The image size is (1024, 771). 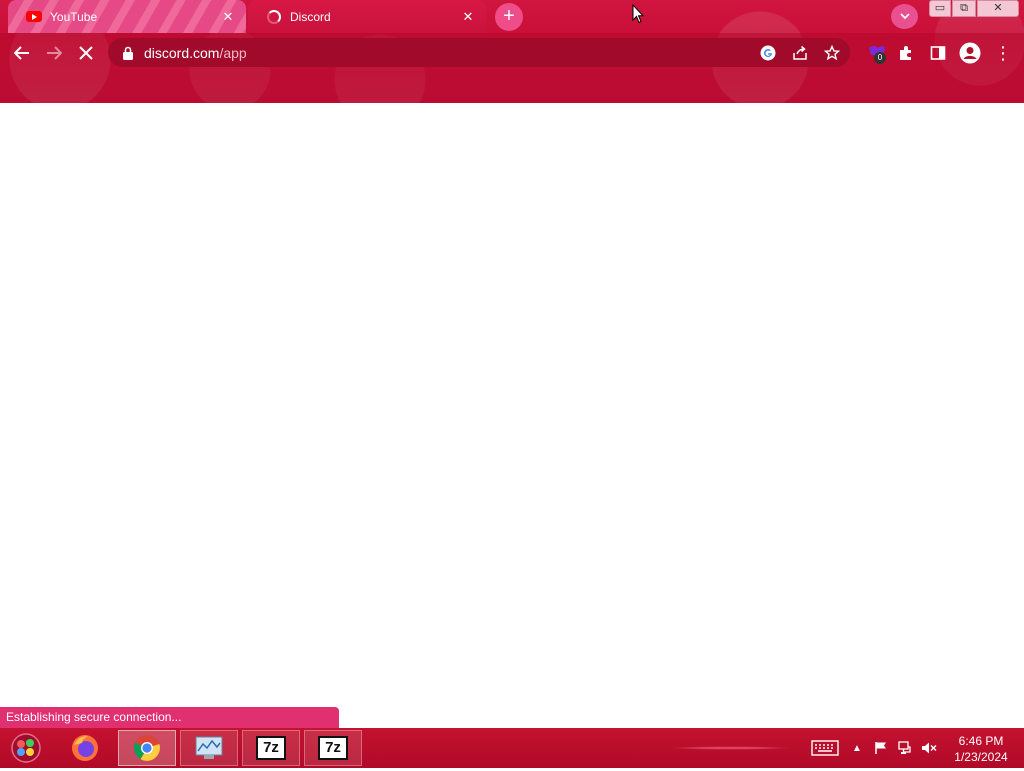 I want to click on task-manager-icon, so click(x=209, y=747).